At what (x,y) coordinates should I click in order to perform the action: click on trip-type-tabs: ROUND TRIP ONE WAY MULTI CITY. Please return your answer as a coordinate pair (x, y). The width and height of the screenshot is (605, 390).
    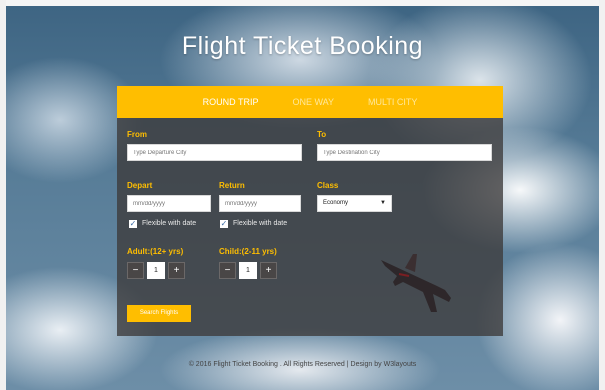
    Looking at the image, I should click on (310, 102).